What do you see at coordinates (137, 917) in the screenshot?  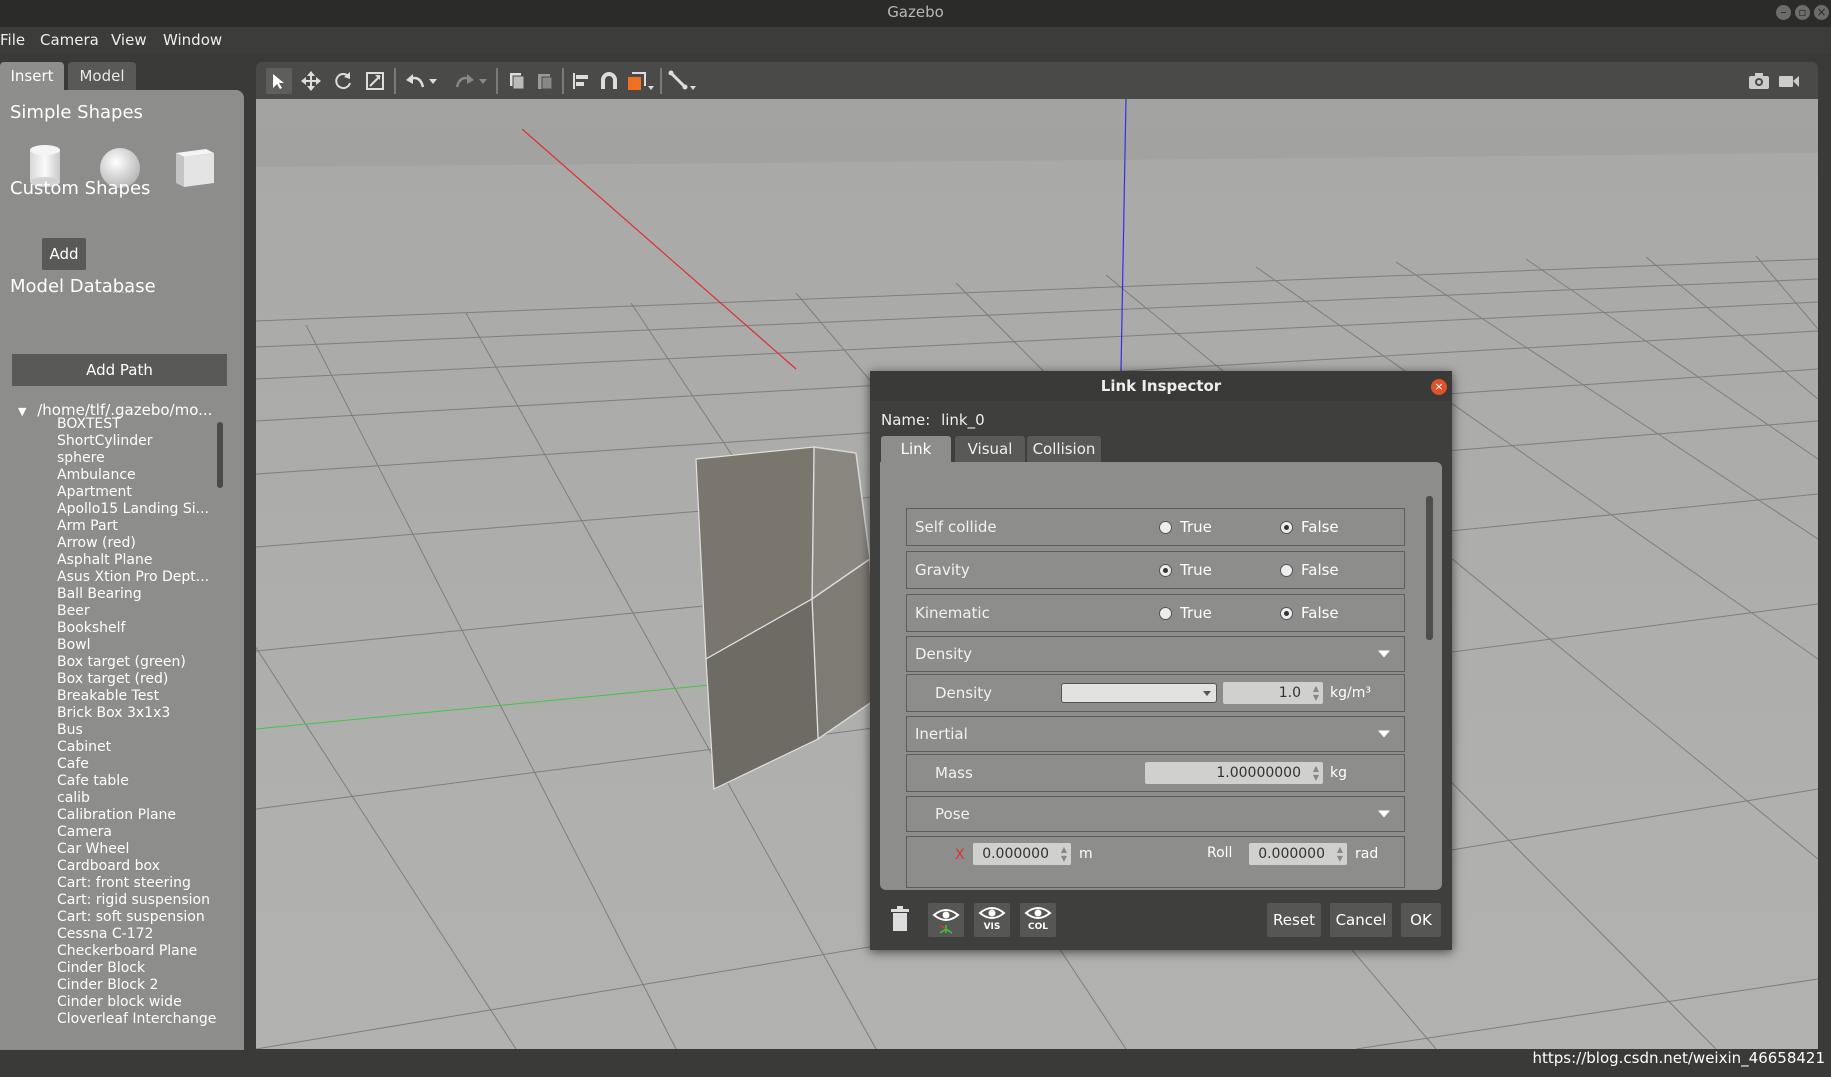 I see `model-list-item: Cart: soft suspension` at bounding box center [137, 917].